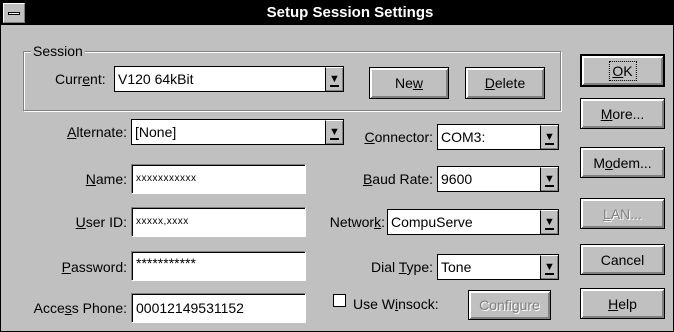 The width and height of the screenshot is (674, 332). I want to click on new-button: New, so click(409, 83).